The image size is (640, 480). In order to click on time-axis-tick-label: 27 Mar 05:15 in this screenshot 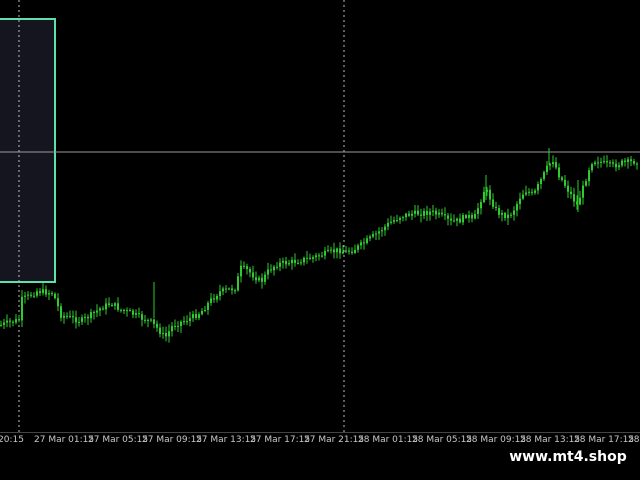, I will do `click(118, 440)`.